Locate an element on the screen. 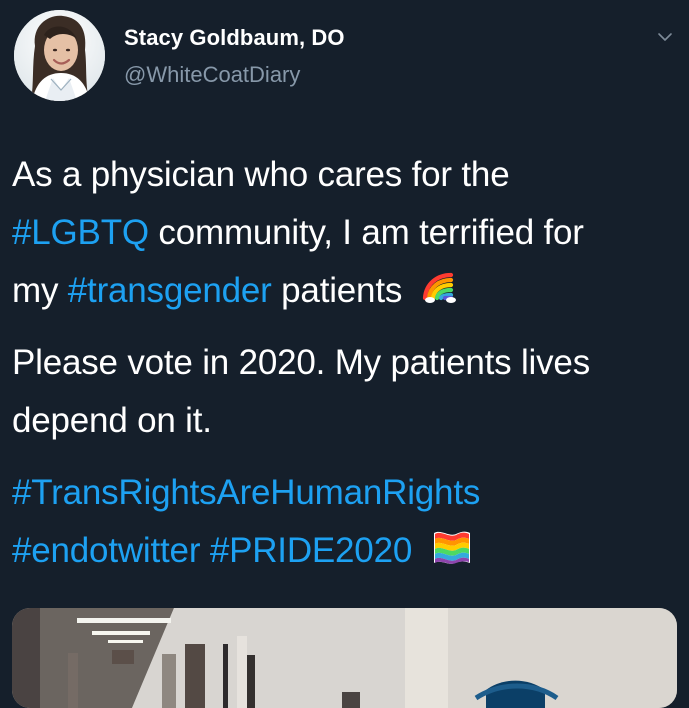 The image size is (689, 708). tweet-line-2: #LGBTQ community, I am terrified for is located at coordinates (337, 233).